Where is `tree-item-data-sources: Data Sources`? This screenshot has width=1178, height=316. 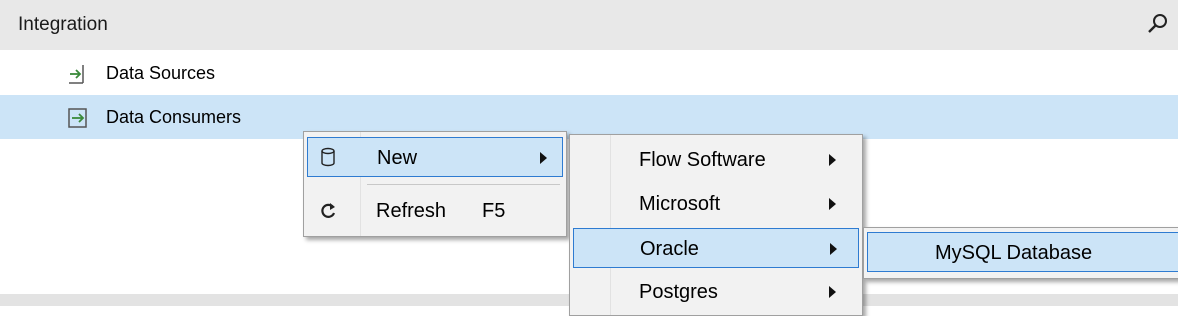
tree-item-data-sources: Data Sources is located at coordinates (589, 73).